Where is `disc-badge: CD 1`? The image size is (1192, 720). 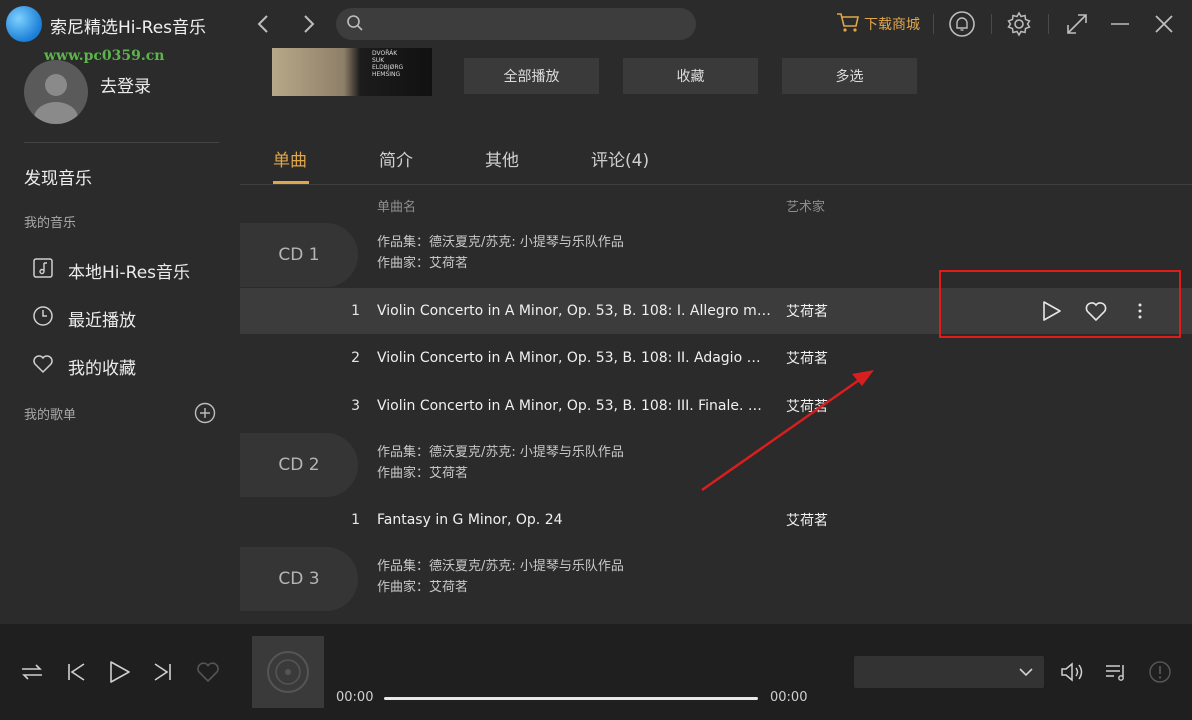
disc-badge: CD 1 is located at coordinates (299, 255).